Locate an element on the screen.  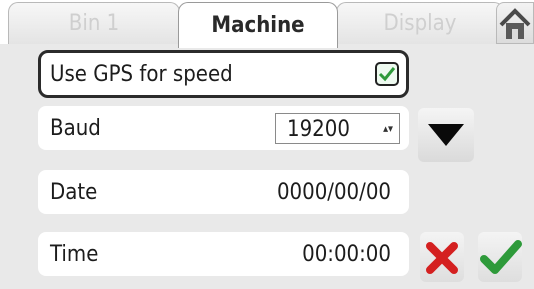
baud-label: Baud is located at coordinates (75, 128).